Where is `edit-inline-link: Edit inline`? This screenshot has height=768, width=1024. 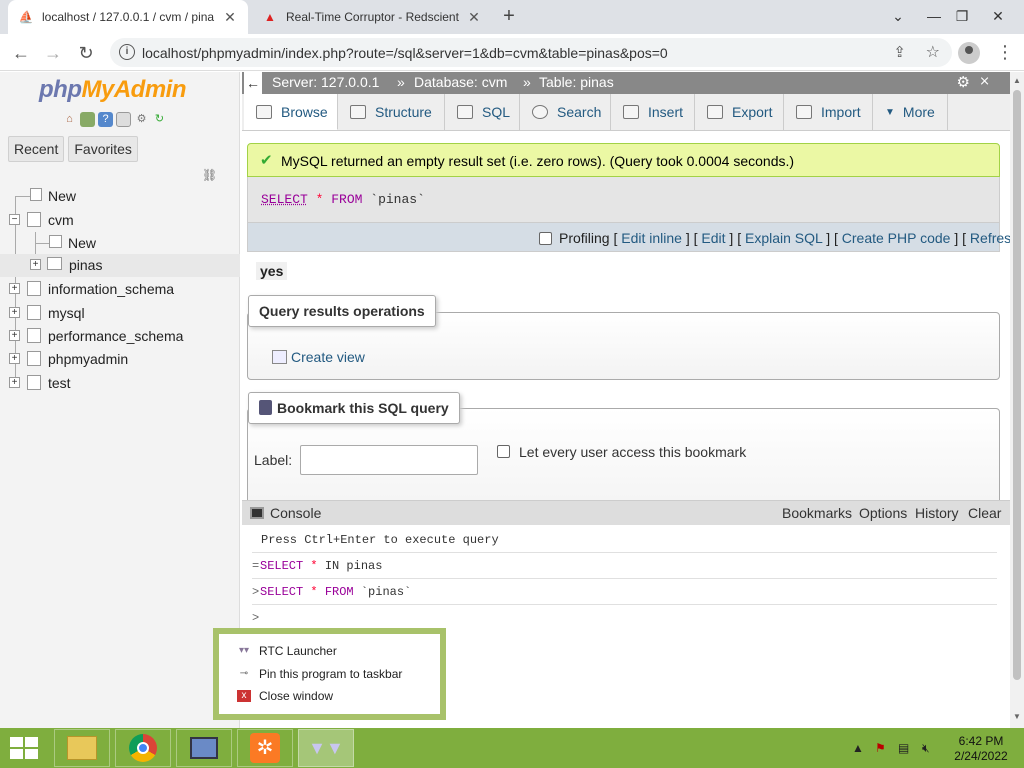 edit-inline-link: Edit inline is located at coordinates (651, 238).